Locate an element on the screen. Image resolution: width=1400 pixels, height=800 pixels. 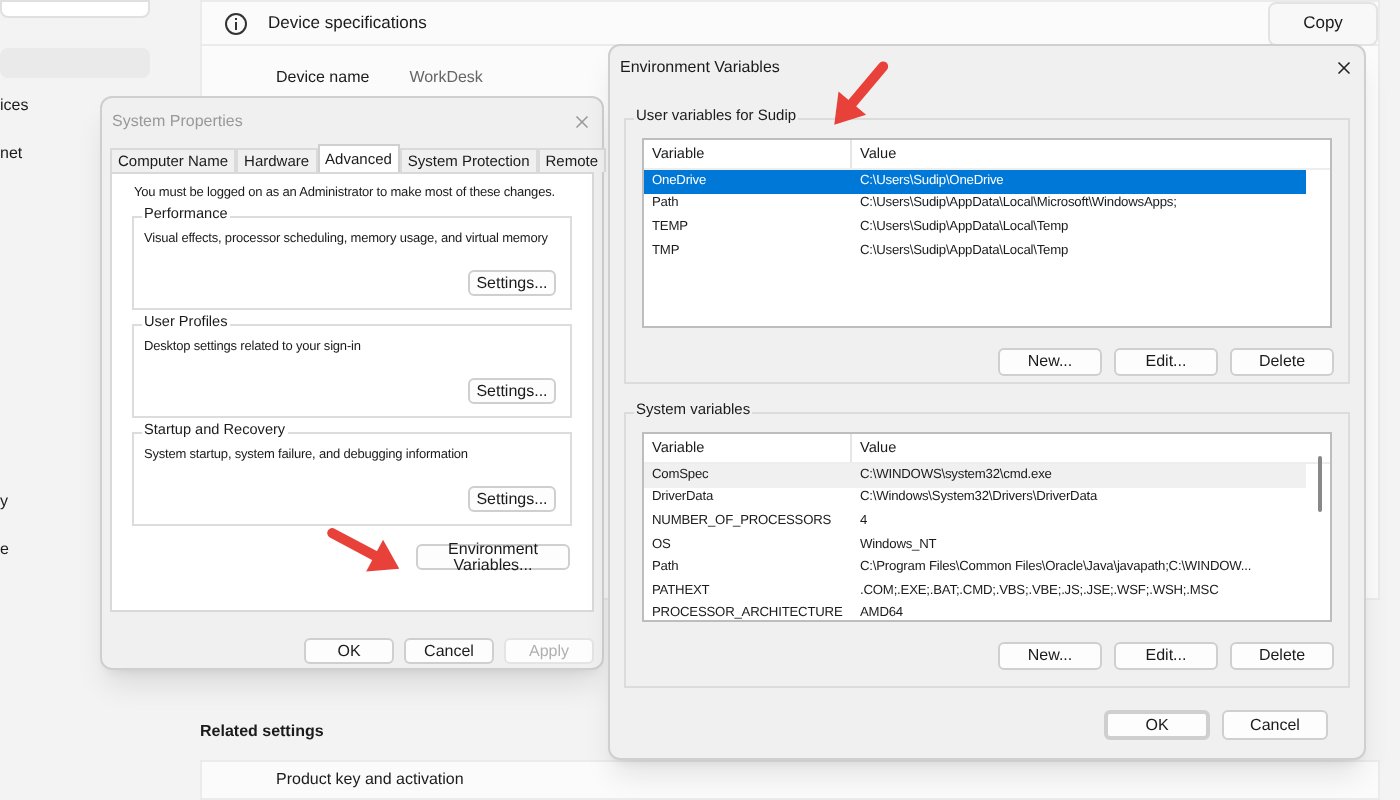
field-value: WorkDesk is located at coordinates (446, 78).